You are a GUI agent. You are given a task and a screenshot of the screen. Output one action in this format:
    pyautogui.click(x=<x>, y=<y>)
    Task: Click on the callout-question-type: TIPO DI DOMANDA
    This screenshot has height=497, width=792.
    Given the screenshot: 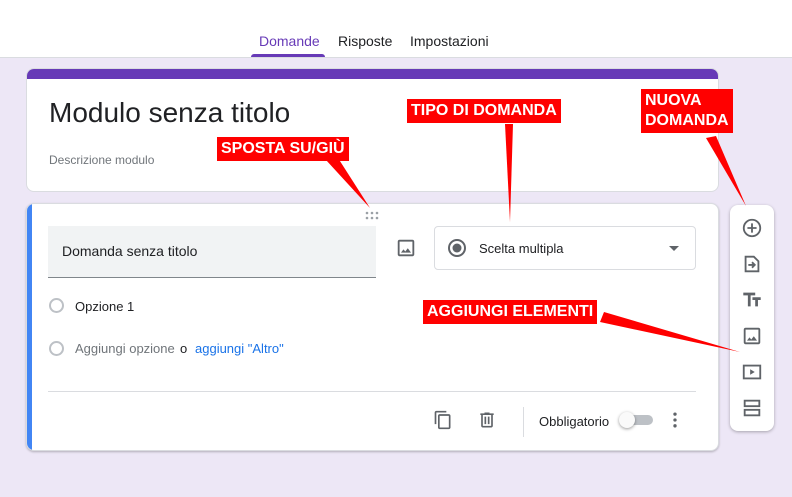 What is the action you would take?
    pyautogui.click(x=484, y=111)
    